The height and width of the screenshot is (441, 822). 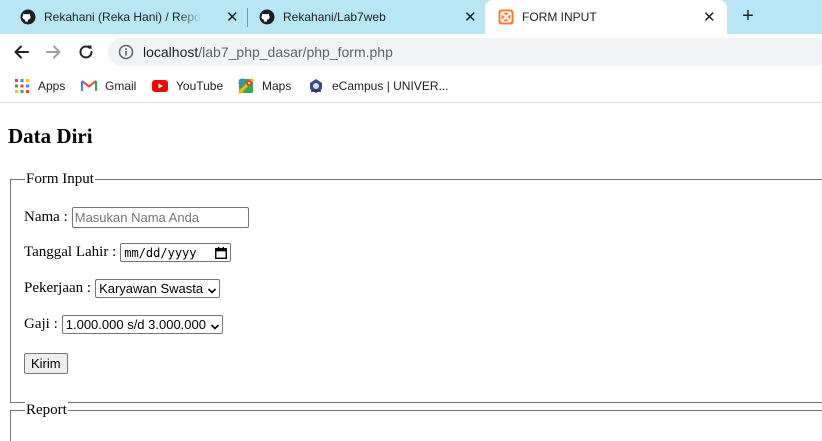 What do you see at coordinates (22, 86) in the screenshot?
I see `apps-grid-icon` at bounding box center [22, 86].